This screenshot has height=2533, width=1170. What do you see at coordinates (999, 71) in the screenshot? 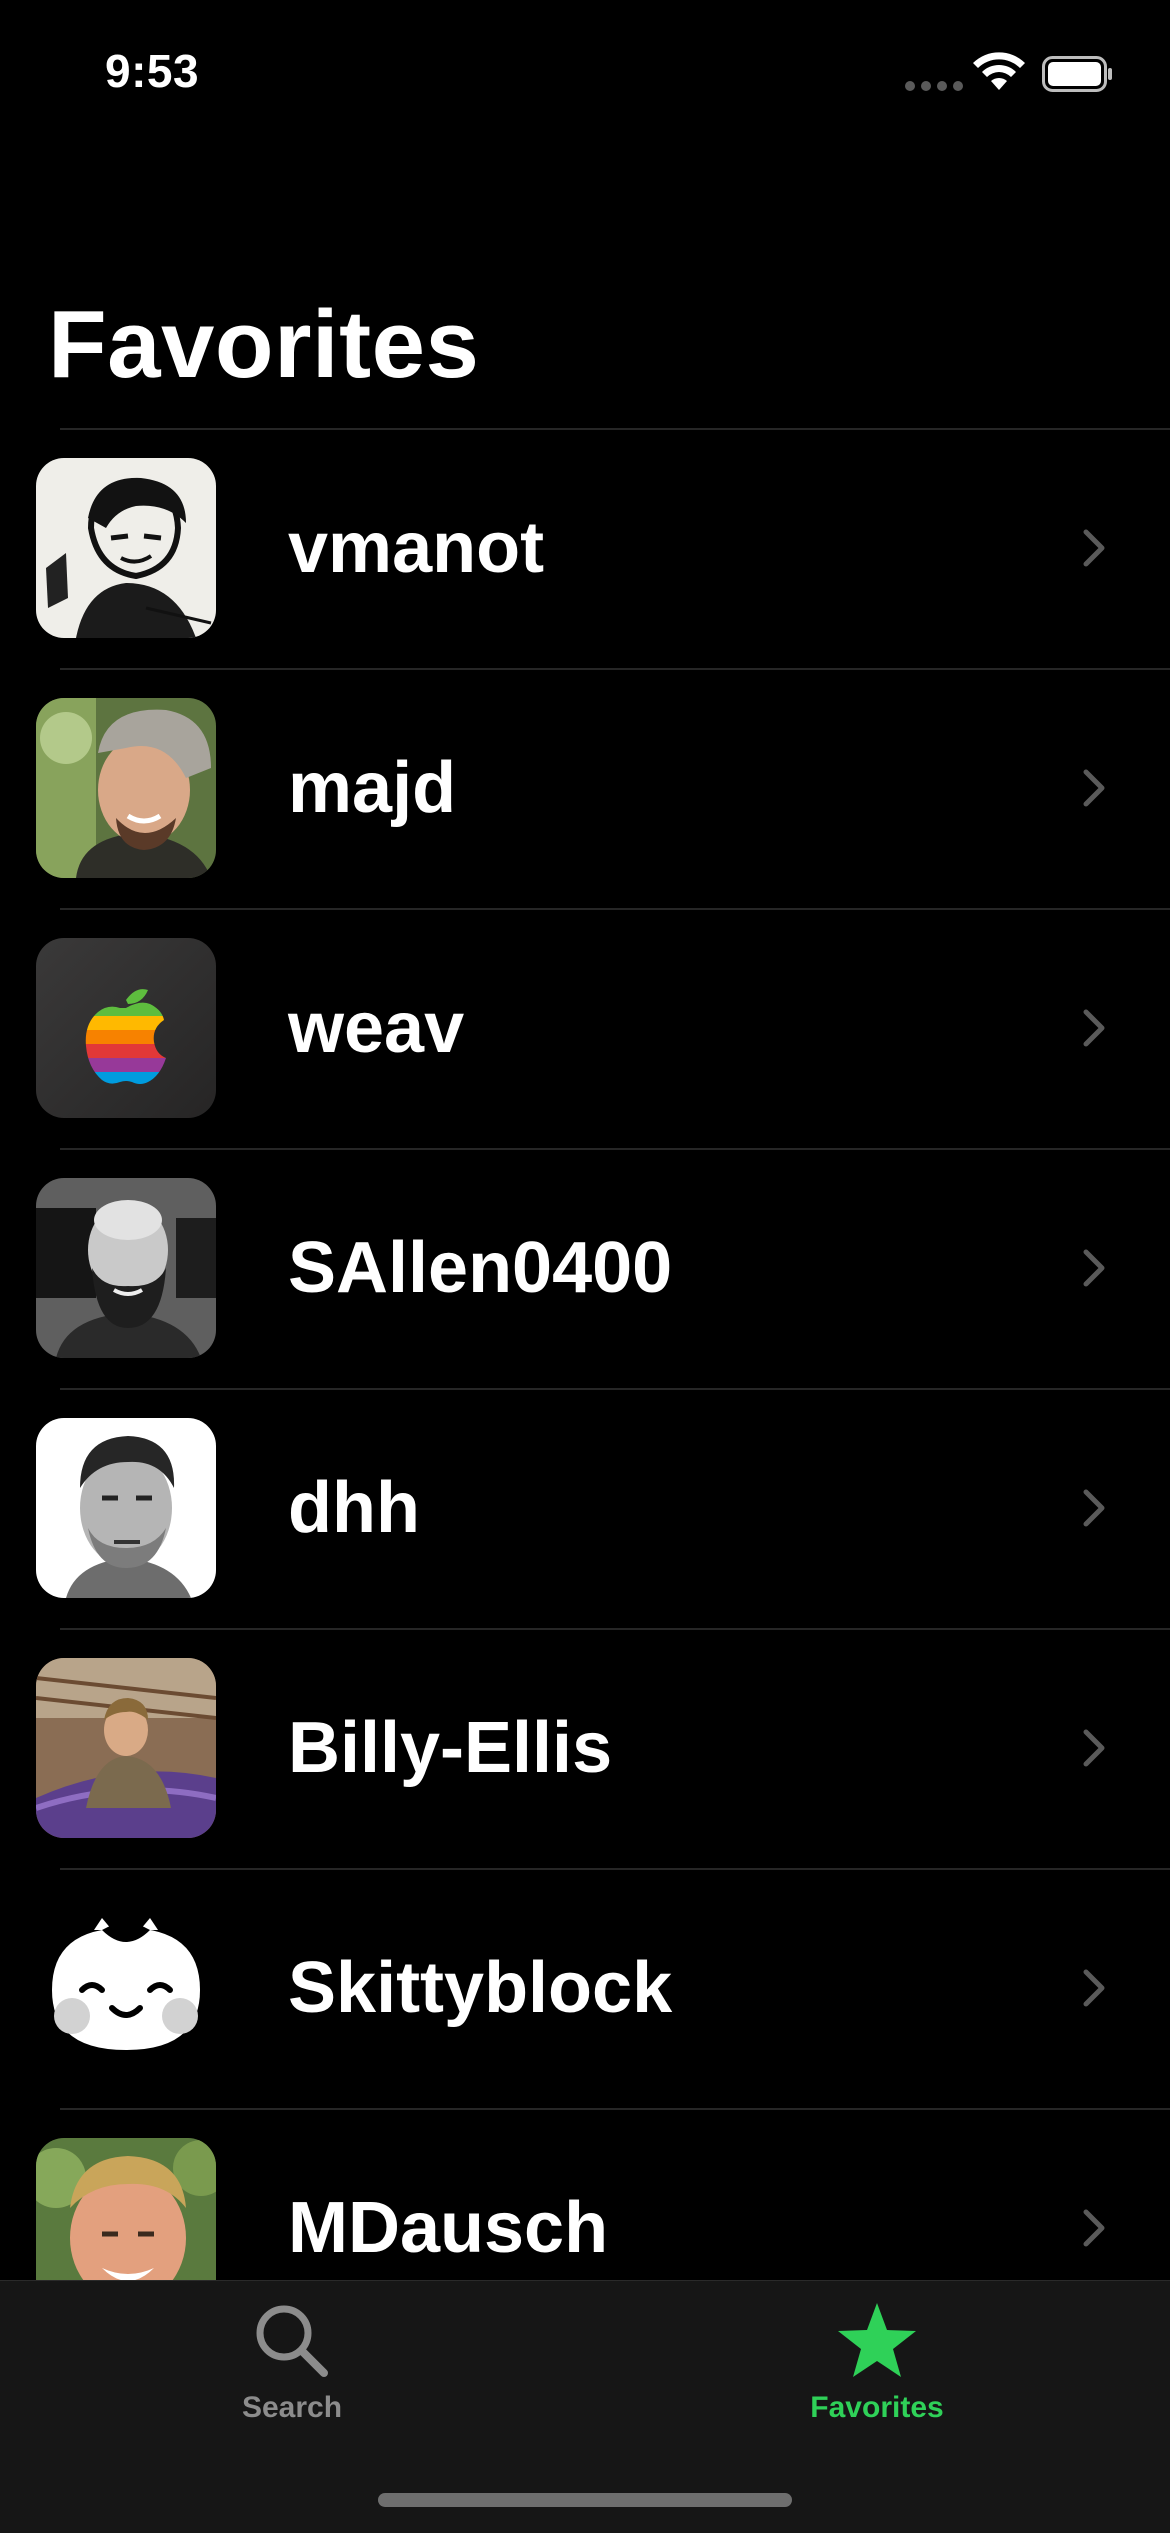
I see `wifi-icon` at bounding box center [999, 71].